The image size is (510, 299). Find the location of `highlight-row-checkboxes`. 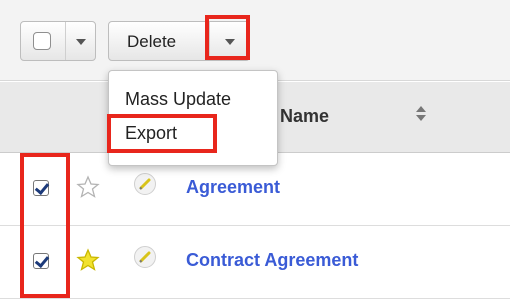

highlight-row-checkboxes is located at coordinates (45, 225).